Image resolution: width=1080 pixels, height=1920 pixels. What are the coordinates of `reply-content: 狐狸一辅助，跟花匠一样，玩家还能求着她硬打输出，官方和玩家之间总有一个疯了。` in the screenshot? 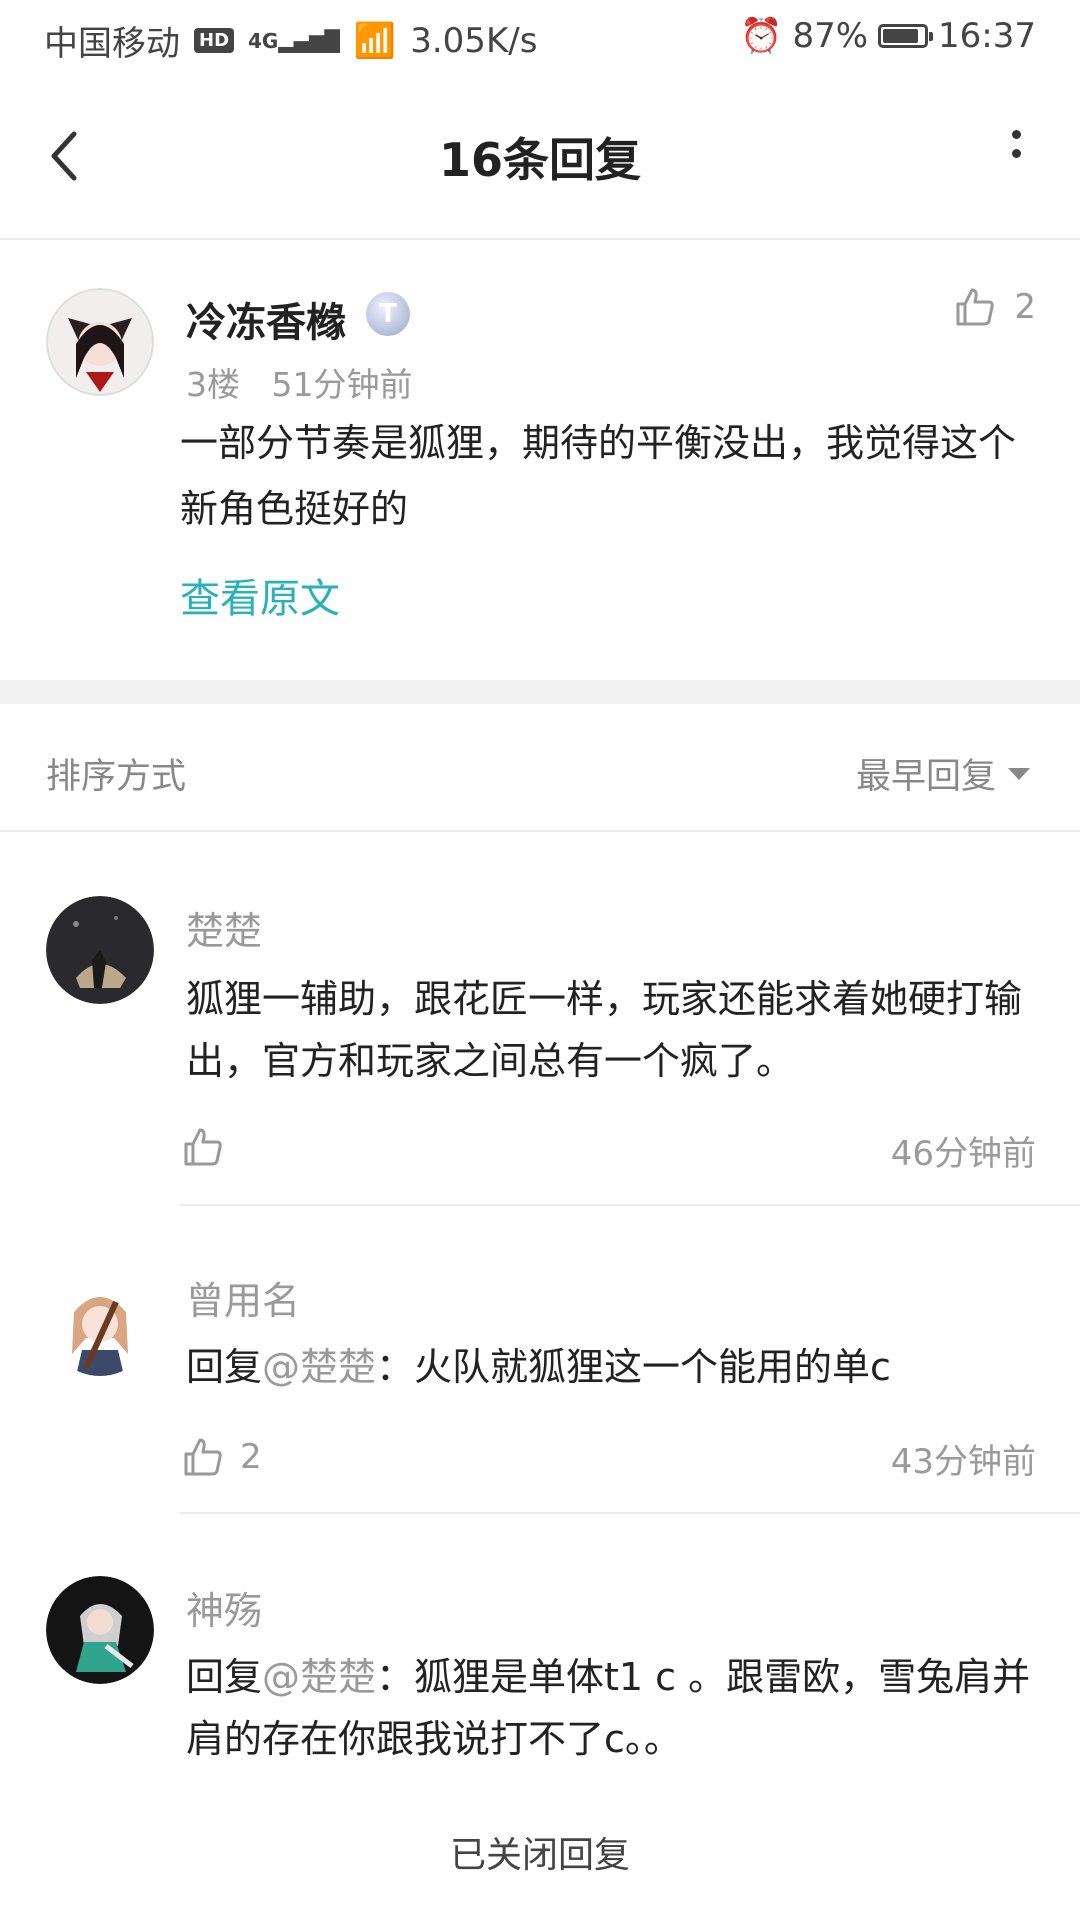 It's located at (604, 1030).